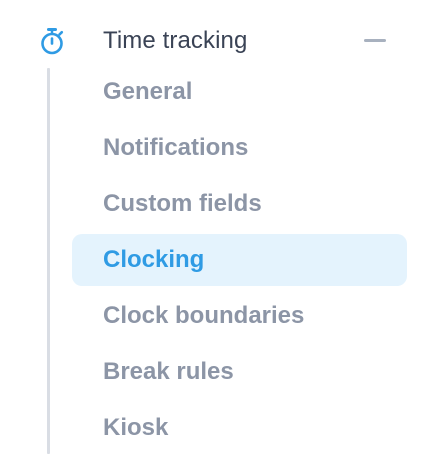 Image resolution: width=428 pixels, height=460 pixels. I want to click on nav-item-label: Notifications, so click(176, 147).